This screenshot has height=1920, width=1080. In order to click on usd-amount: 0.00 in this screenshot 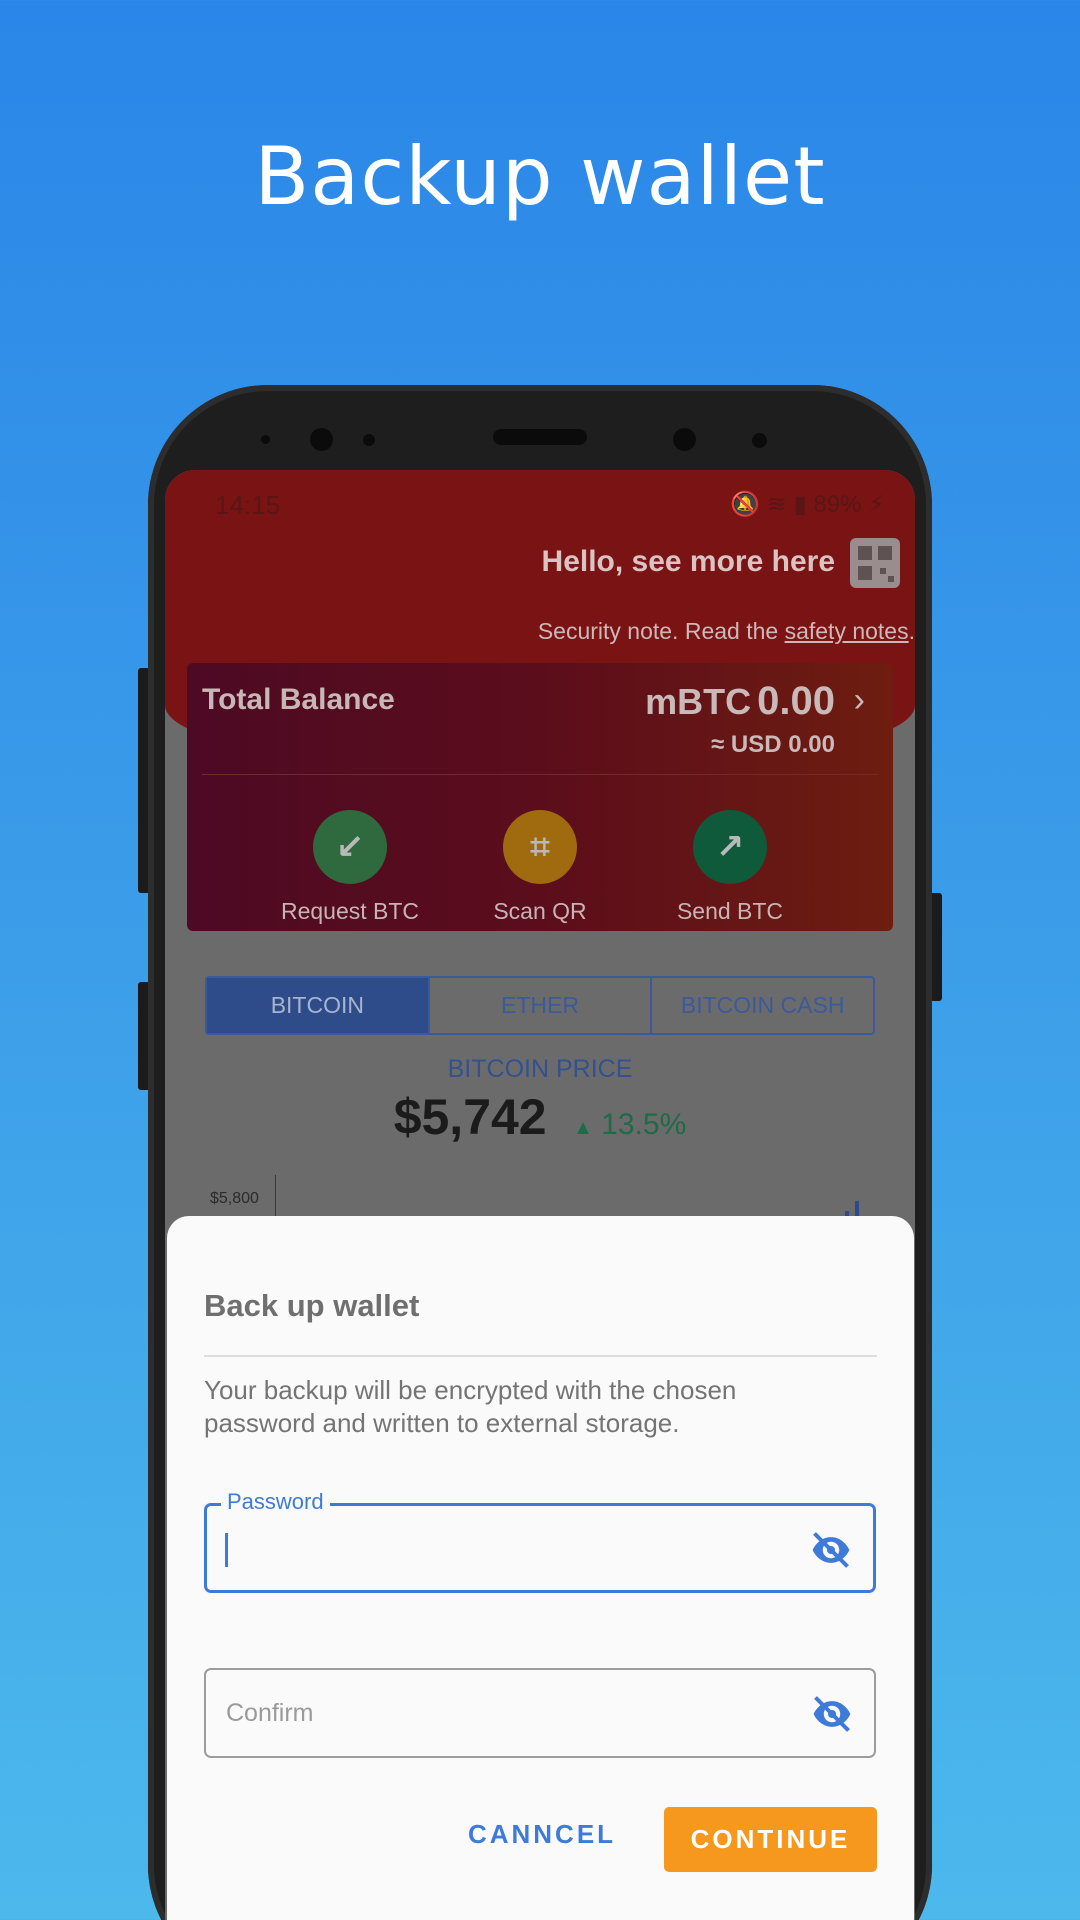, I will do `click(811, 744)`.